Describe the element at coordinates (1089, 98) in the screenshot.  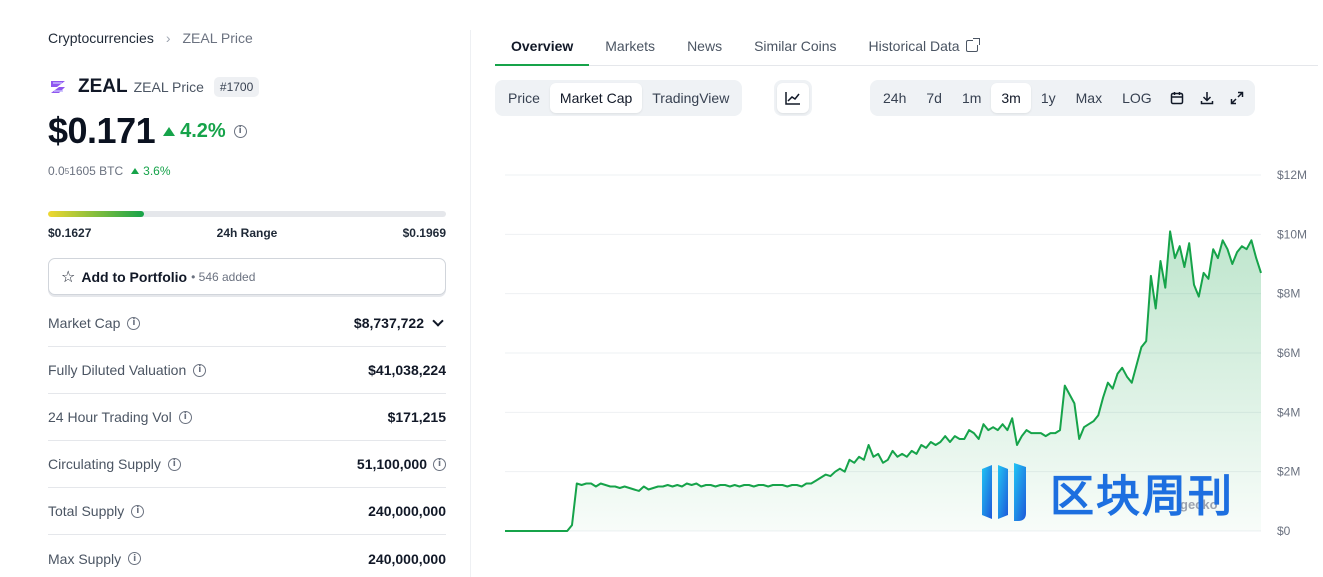
I see `period-max-button: Max` at that location.